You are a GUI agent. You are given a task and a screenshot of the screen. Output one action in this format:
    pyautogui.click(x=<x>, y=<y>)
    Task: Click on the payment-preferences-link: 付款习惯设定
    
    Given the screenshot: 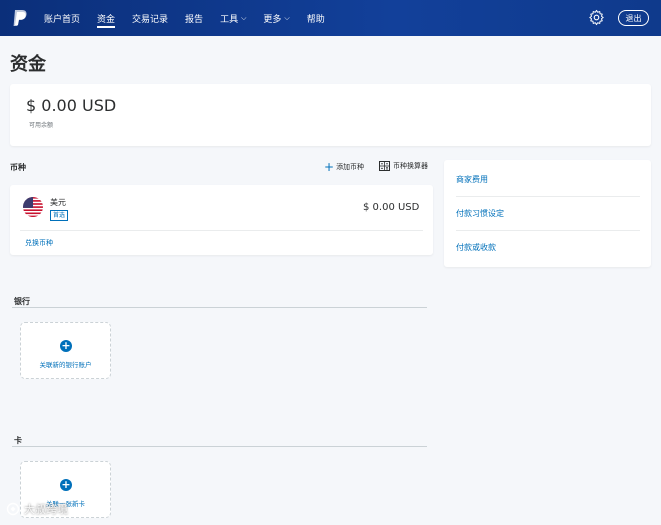 What is the action you would take?
    pyautogui.click(x=480, y=213)
    